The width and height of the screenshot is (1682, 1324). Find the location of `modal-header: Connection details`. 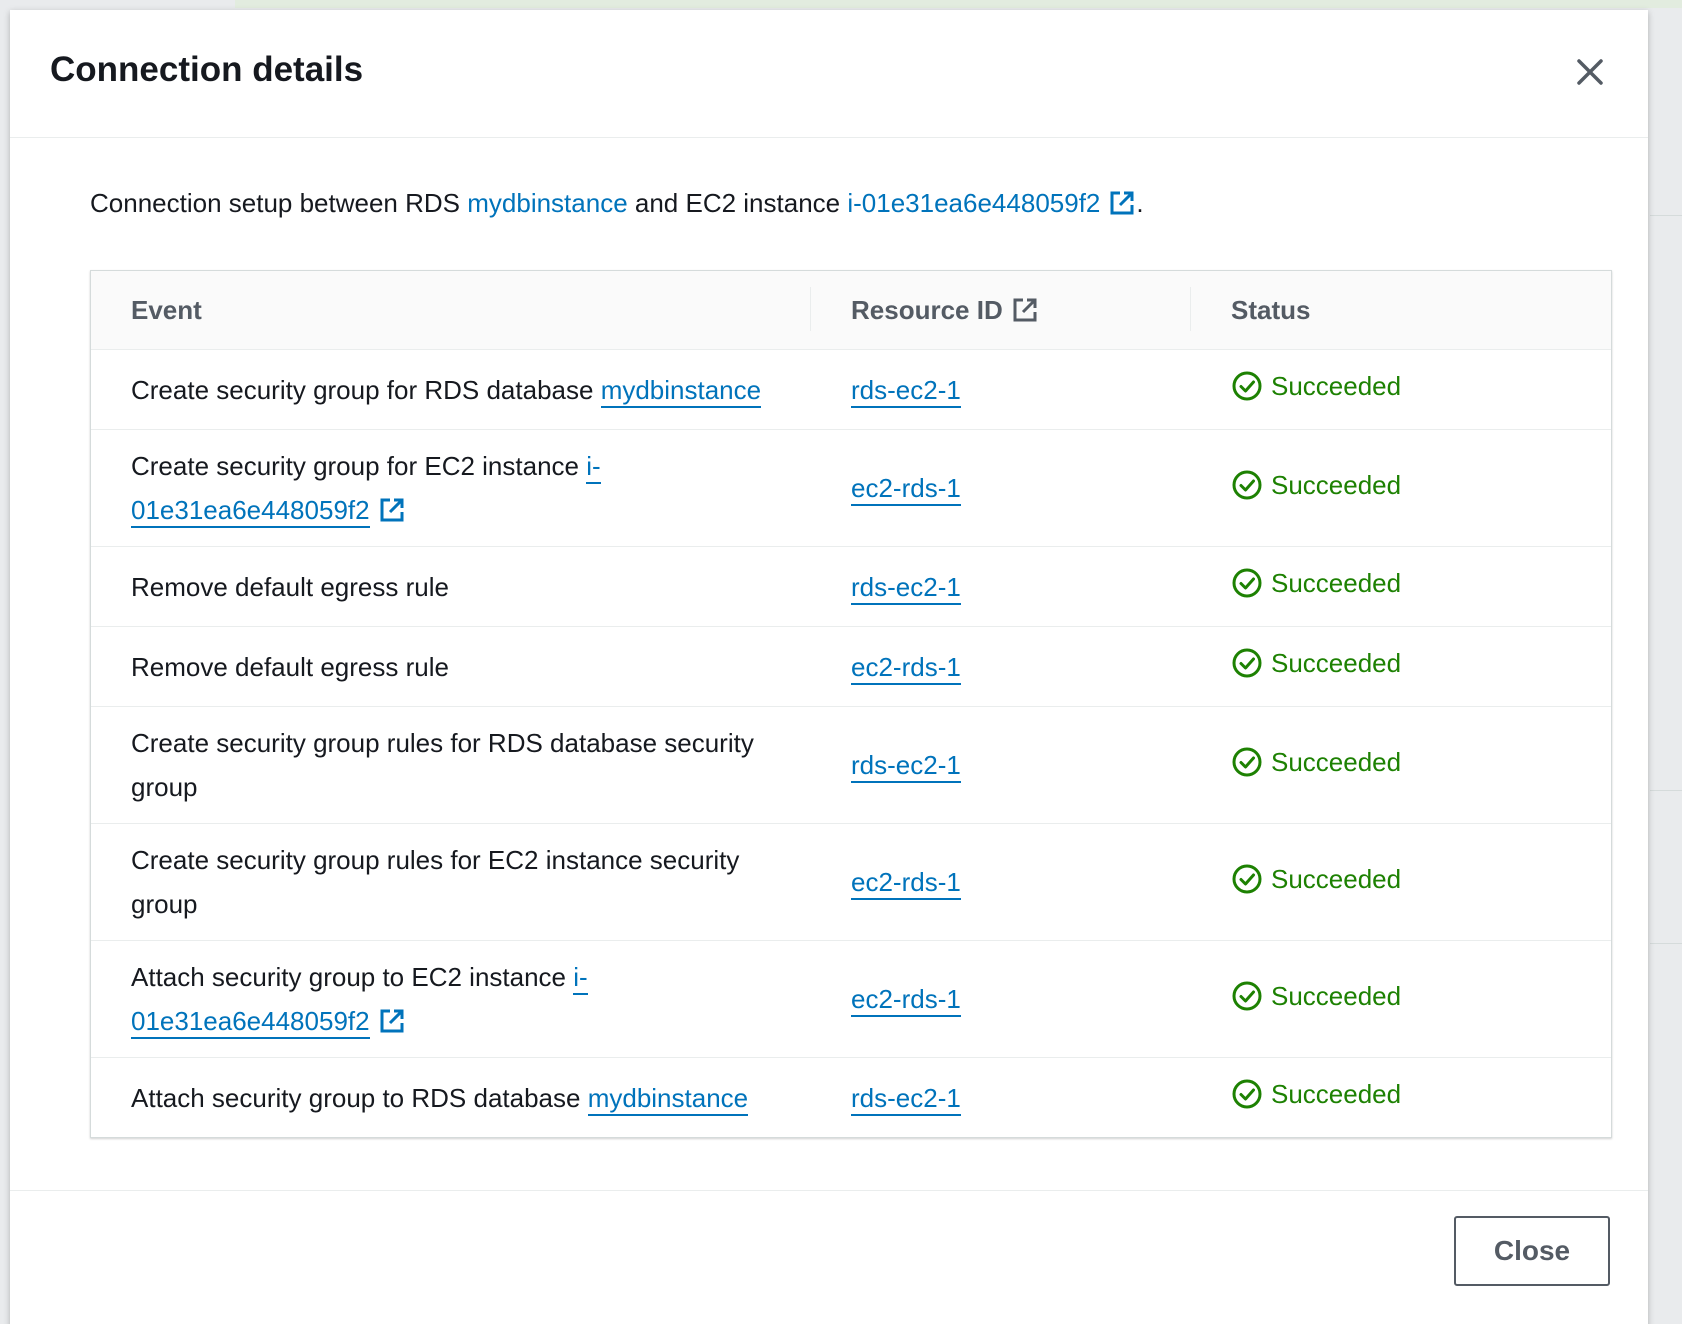

modal-header: Connection details is located at coordinates (829, 74).